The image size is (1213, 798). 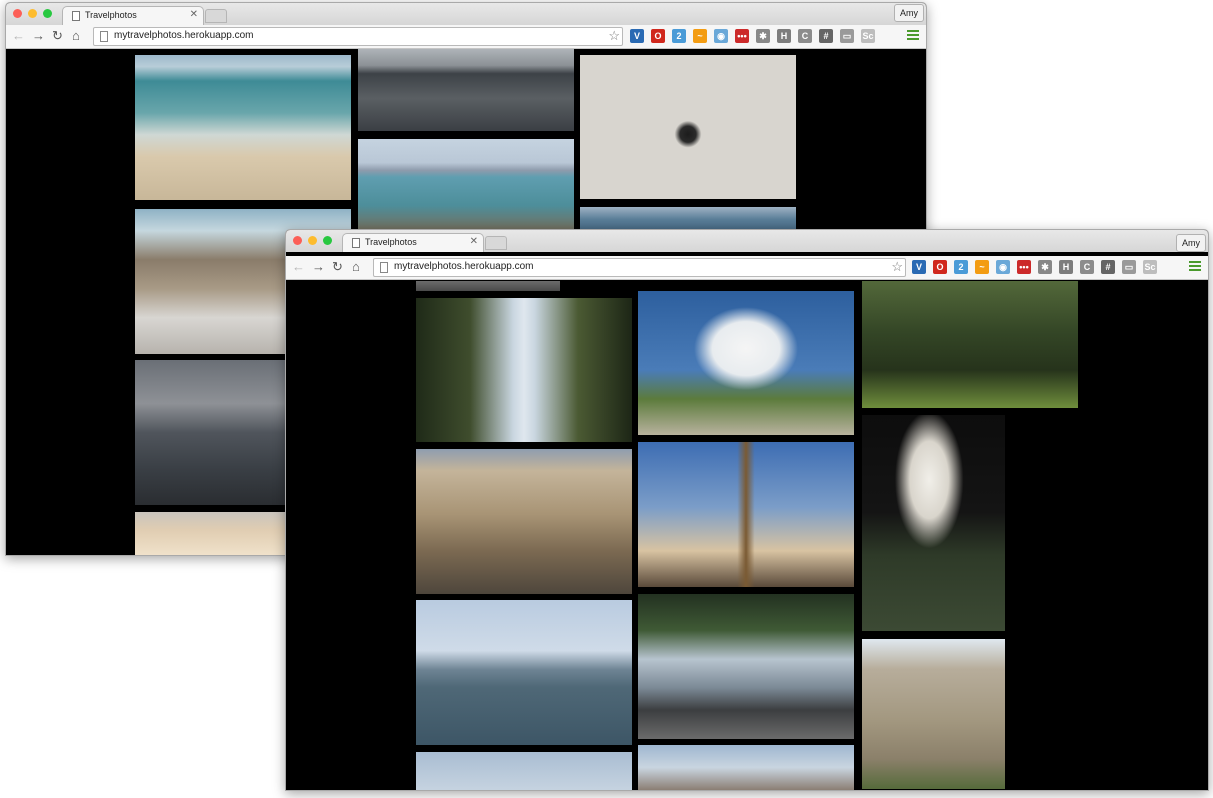 What do you see at coordinates (488, 286) in the screenshot?
I see `photo-top-strip` at bounding box center [488, 286].